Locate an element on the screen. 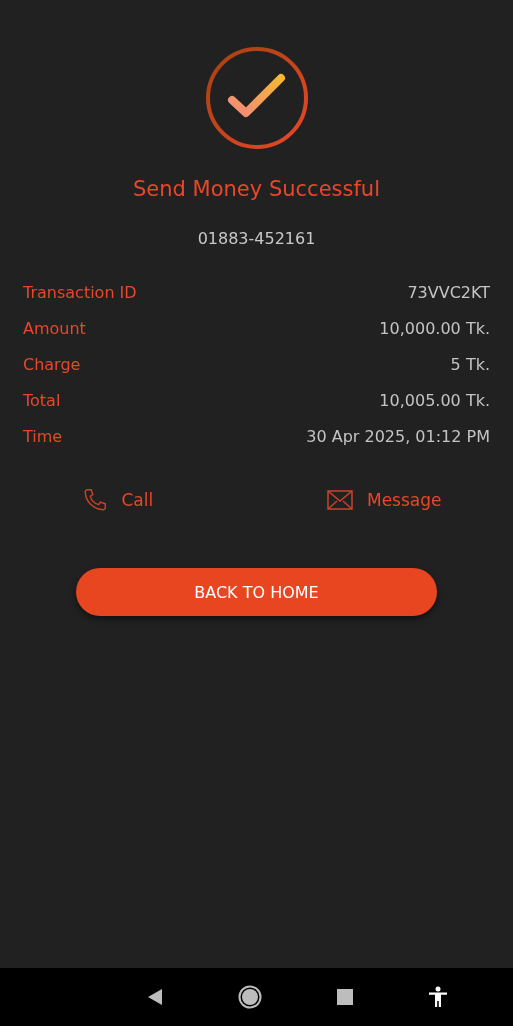  back-to-home-button: BACK TO HOME is located at coordinates (256, 592).